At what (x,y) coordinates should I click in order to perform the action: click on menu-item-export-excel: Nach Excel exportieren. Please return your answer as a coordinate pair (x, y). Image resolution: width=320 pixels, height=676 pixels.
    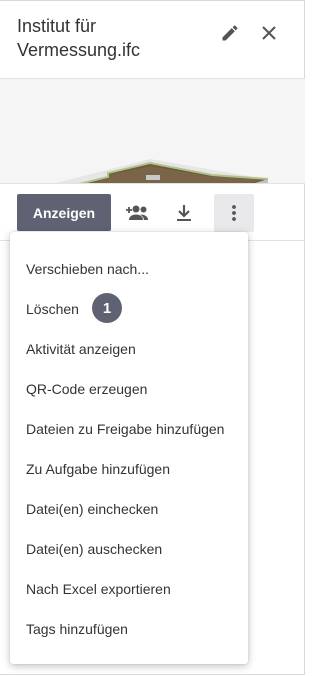
    Looking at the image, I should click on (129, 589).